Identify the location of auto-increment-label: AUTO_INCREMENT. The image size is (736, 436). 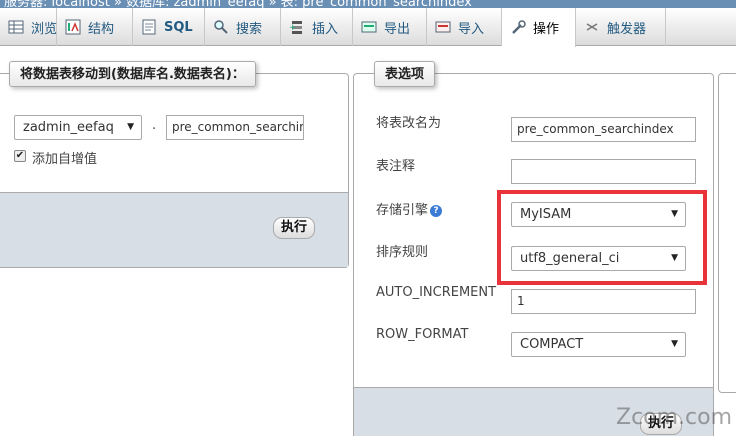
(436, 292).